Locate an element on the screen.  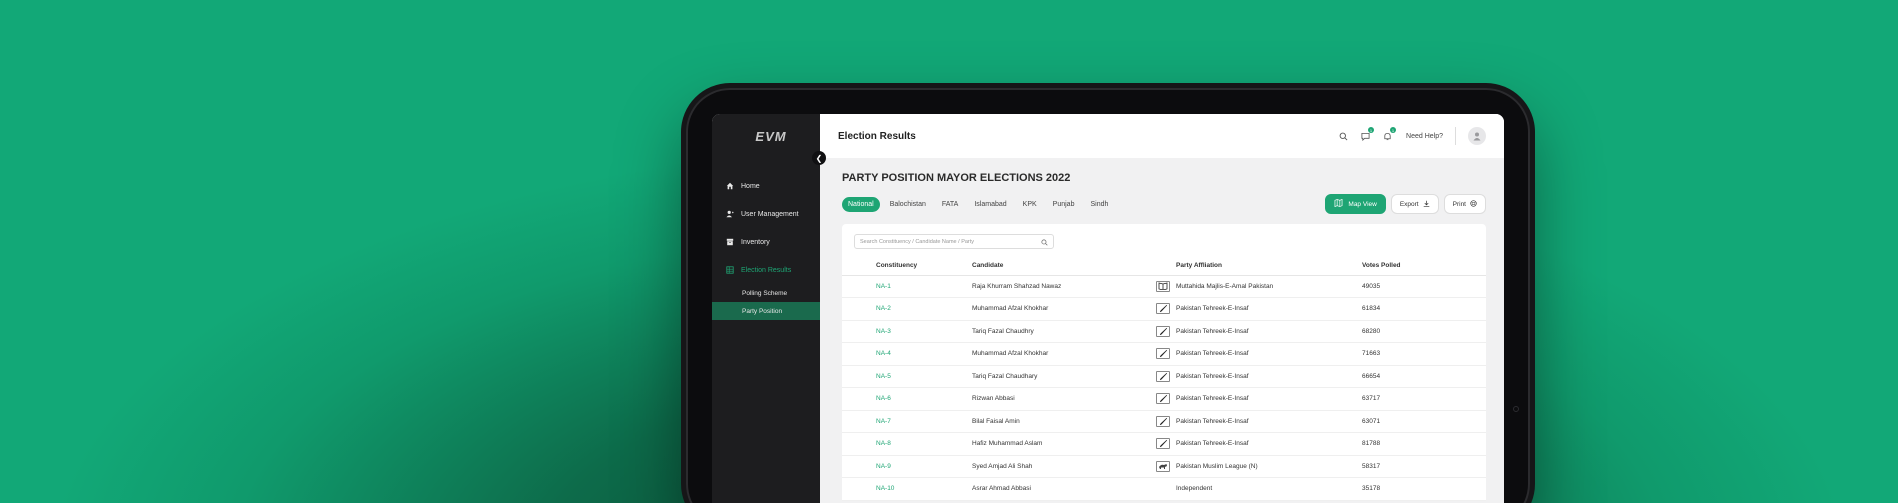
cell-constituency: NA-9 is located at coordinates (924, 466).